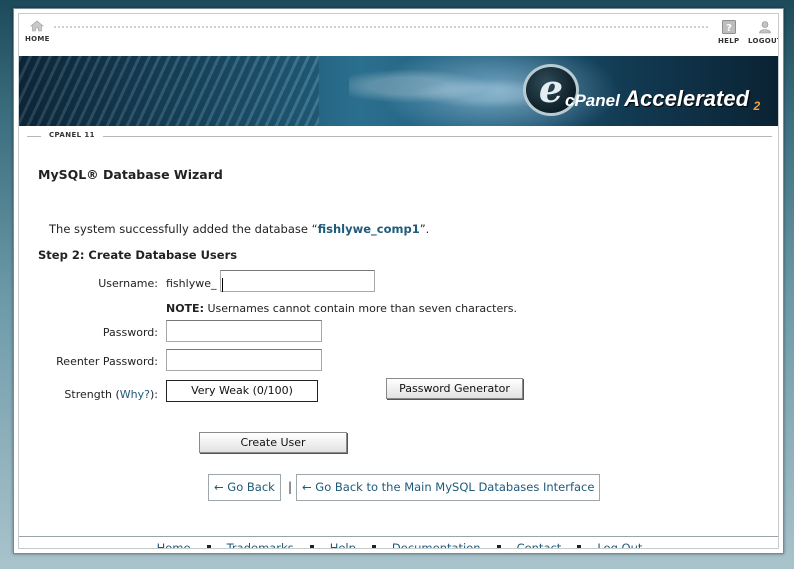  What do you see at coordinates (592, 100) in the screenshot?
I see `logo-cpanel-word: cPanel` at bounding box center [592, 100].